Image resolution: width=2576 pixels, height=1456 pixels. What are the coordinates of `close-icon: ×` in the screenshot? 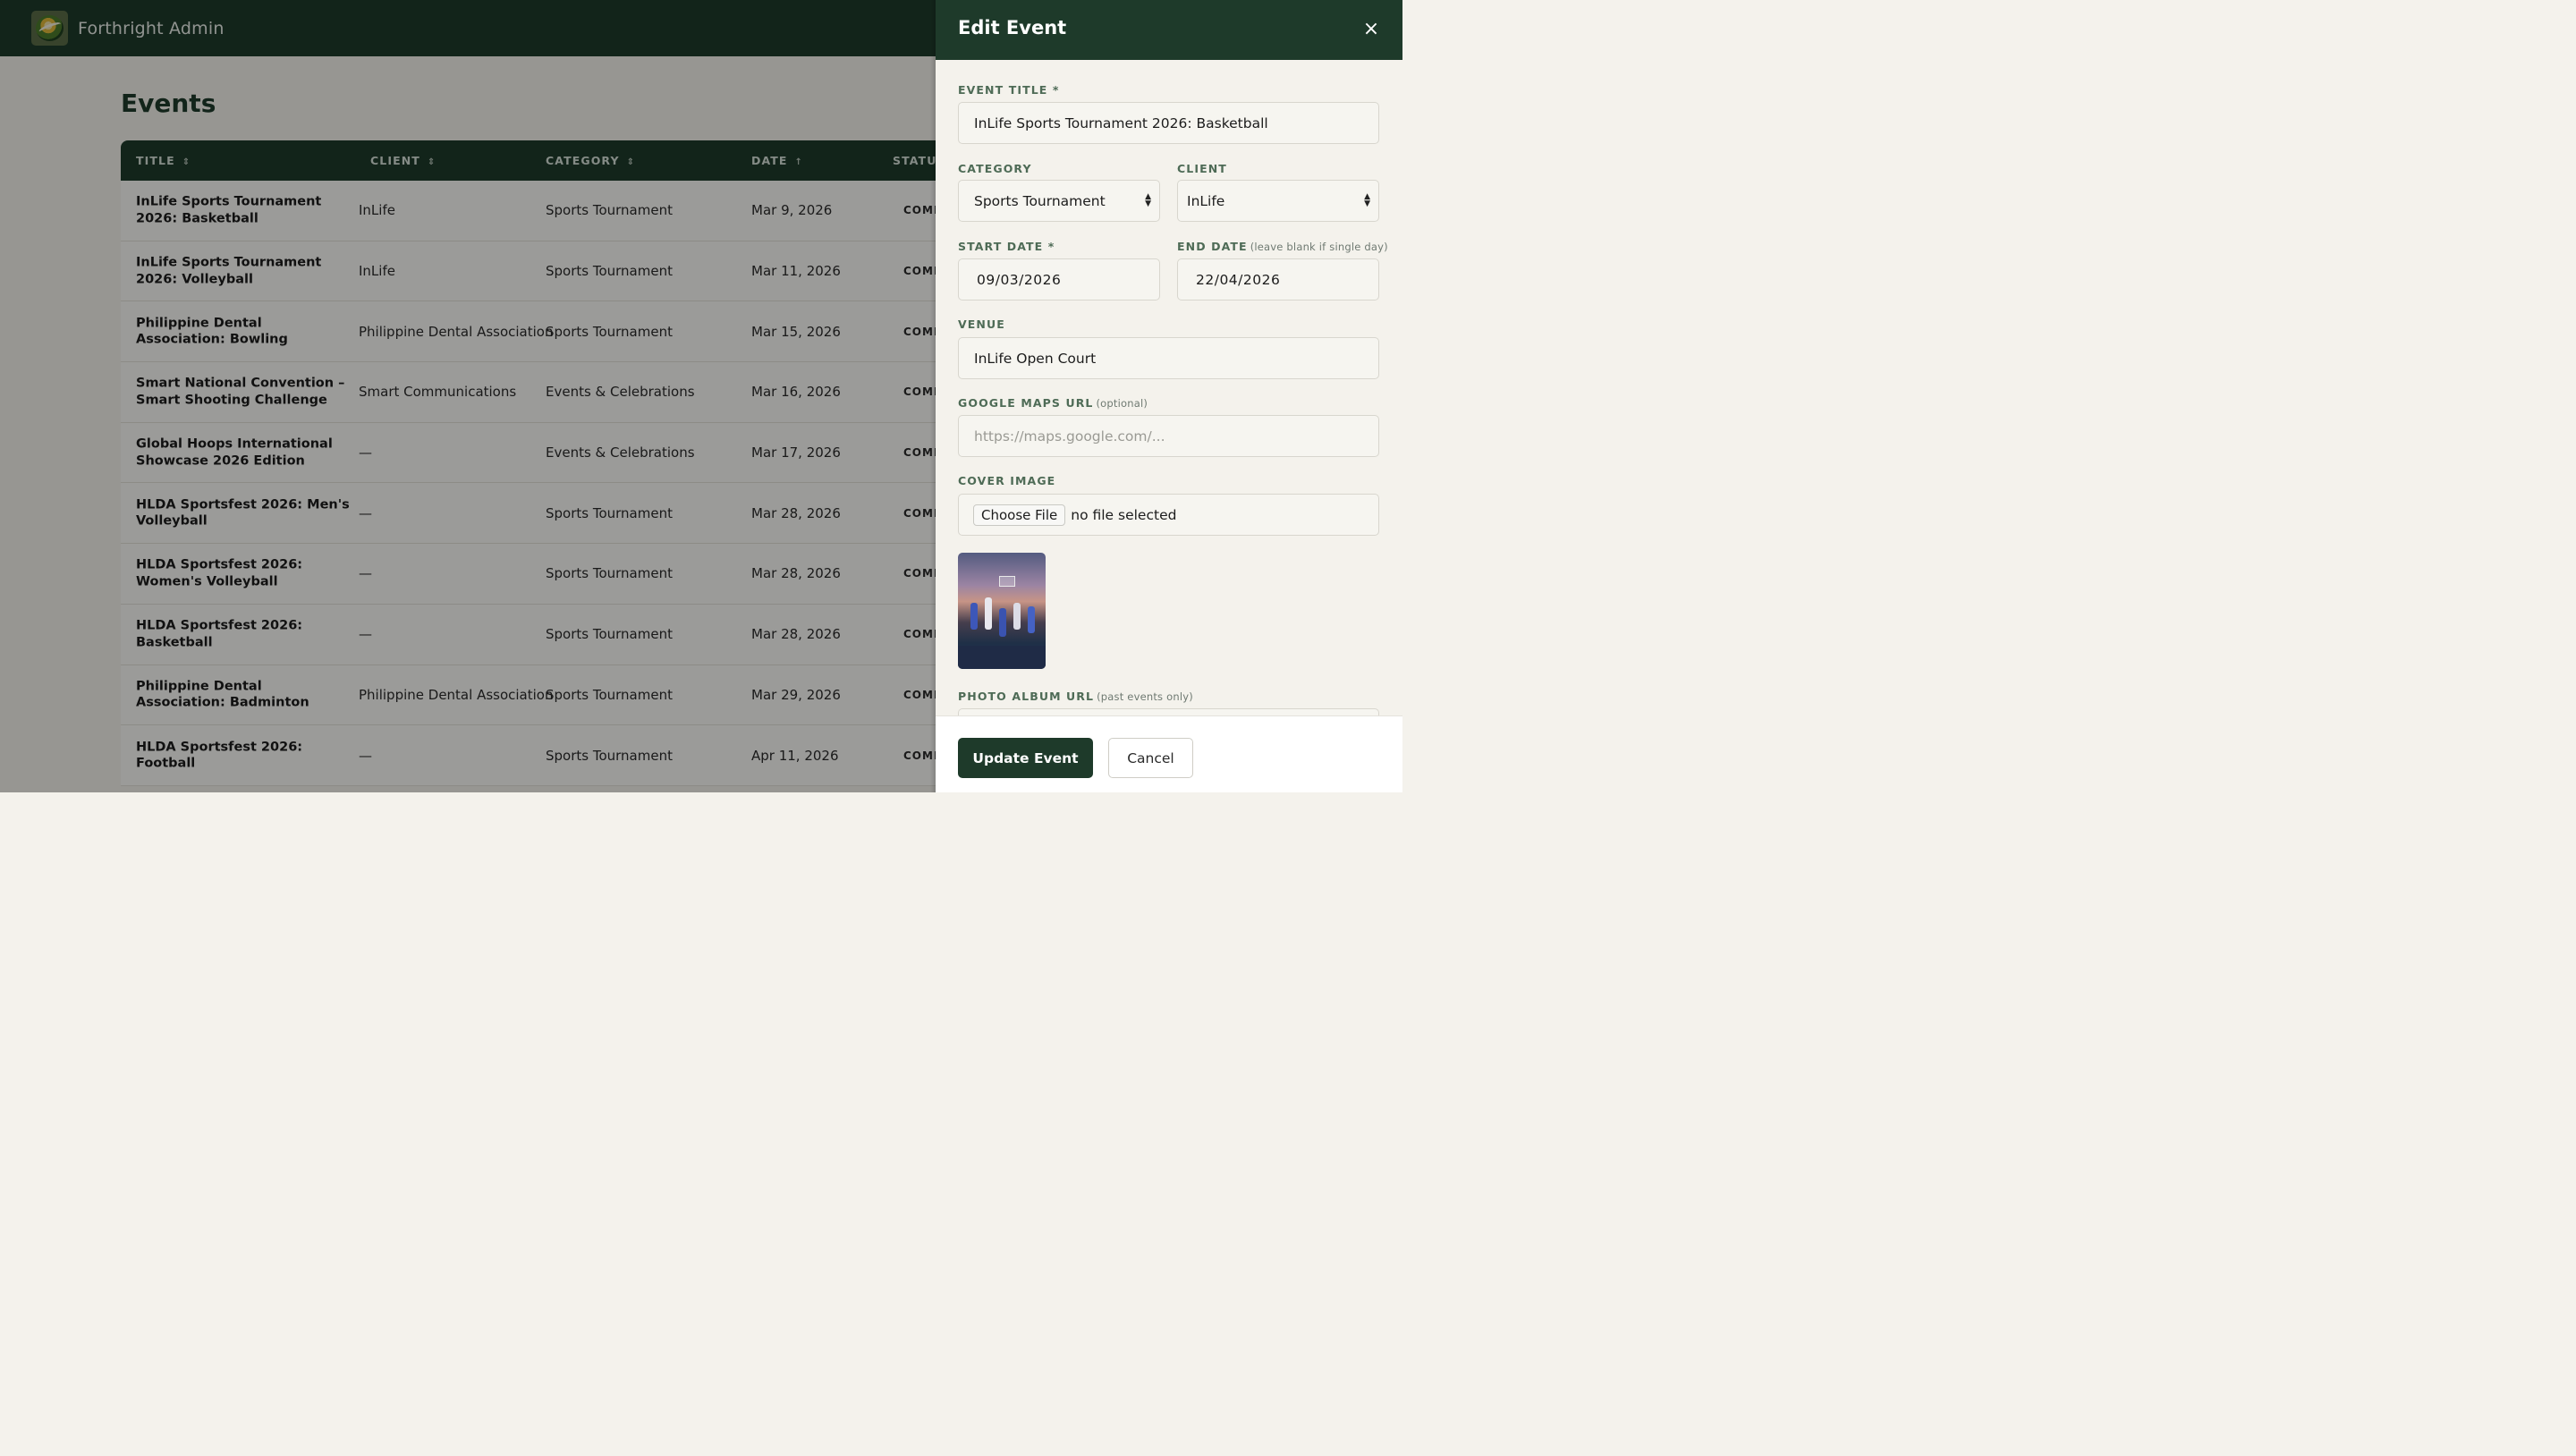 It's located at (1371, 29).